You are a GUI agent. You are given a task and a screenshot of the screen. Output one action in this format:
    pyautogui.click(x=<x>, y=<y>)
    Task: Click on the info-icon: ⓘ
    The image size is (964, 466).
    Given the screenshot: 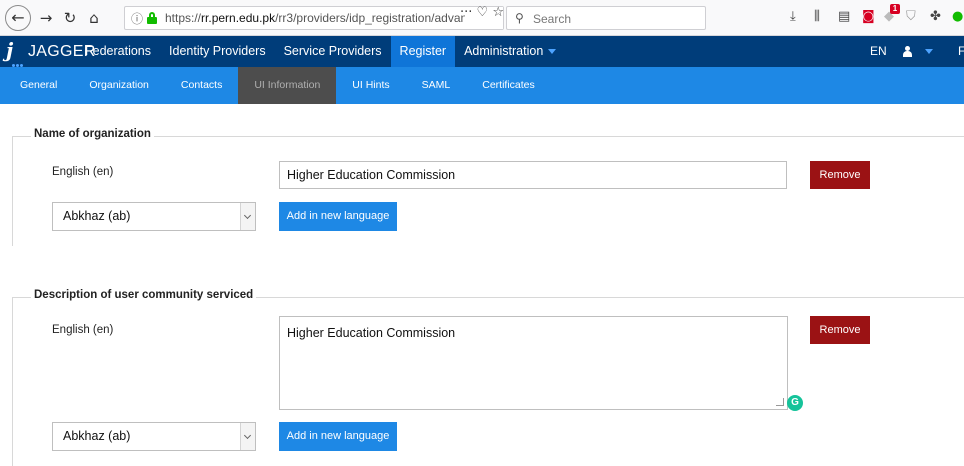 What is the action you would take?
    pyautogui.click(x=137, y=18)
    